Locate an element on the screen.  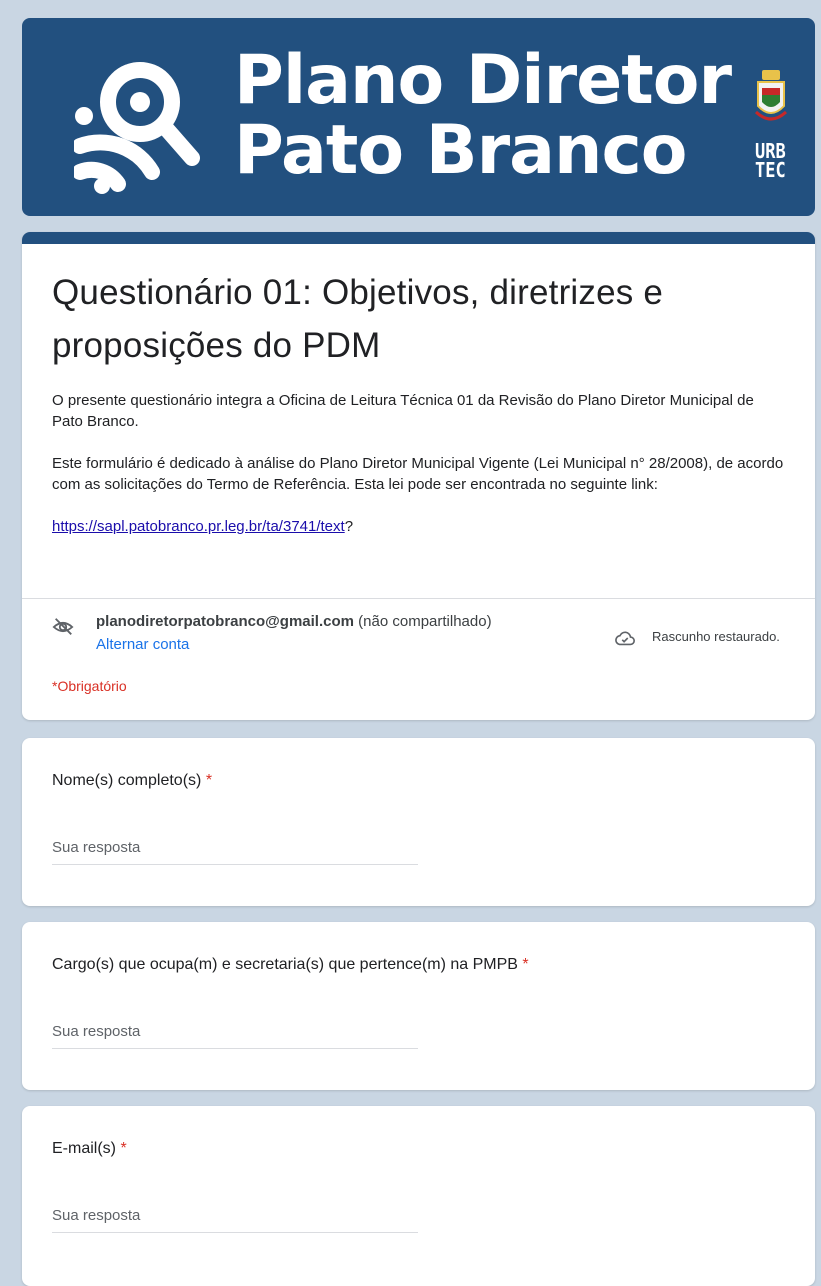
role-input is located at coordinates (235, 1031).